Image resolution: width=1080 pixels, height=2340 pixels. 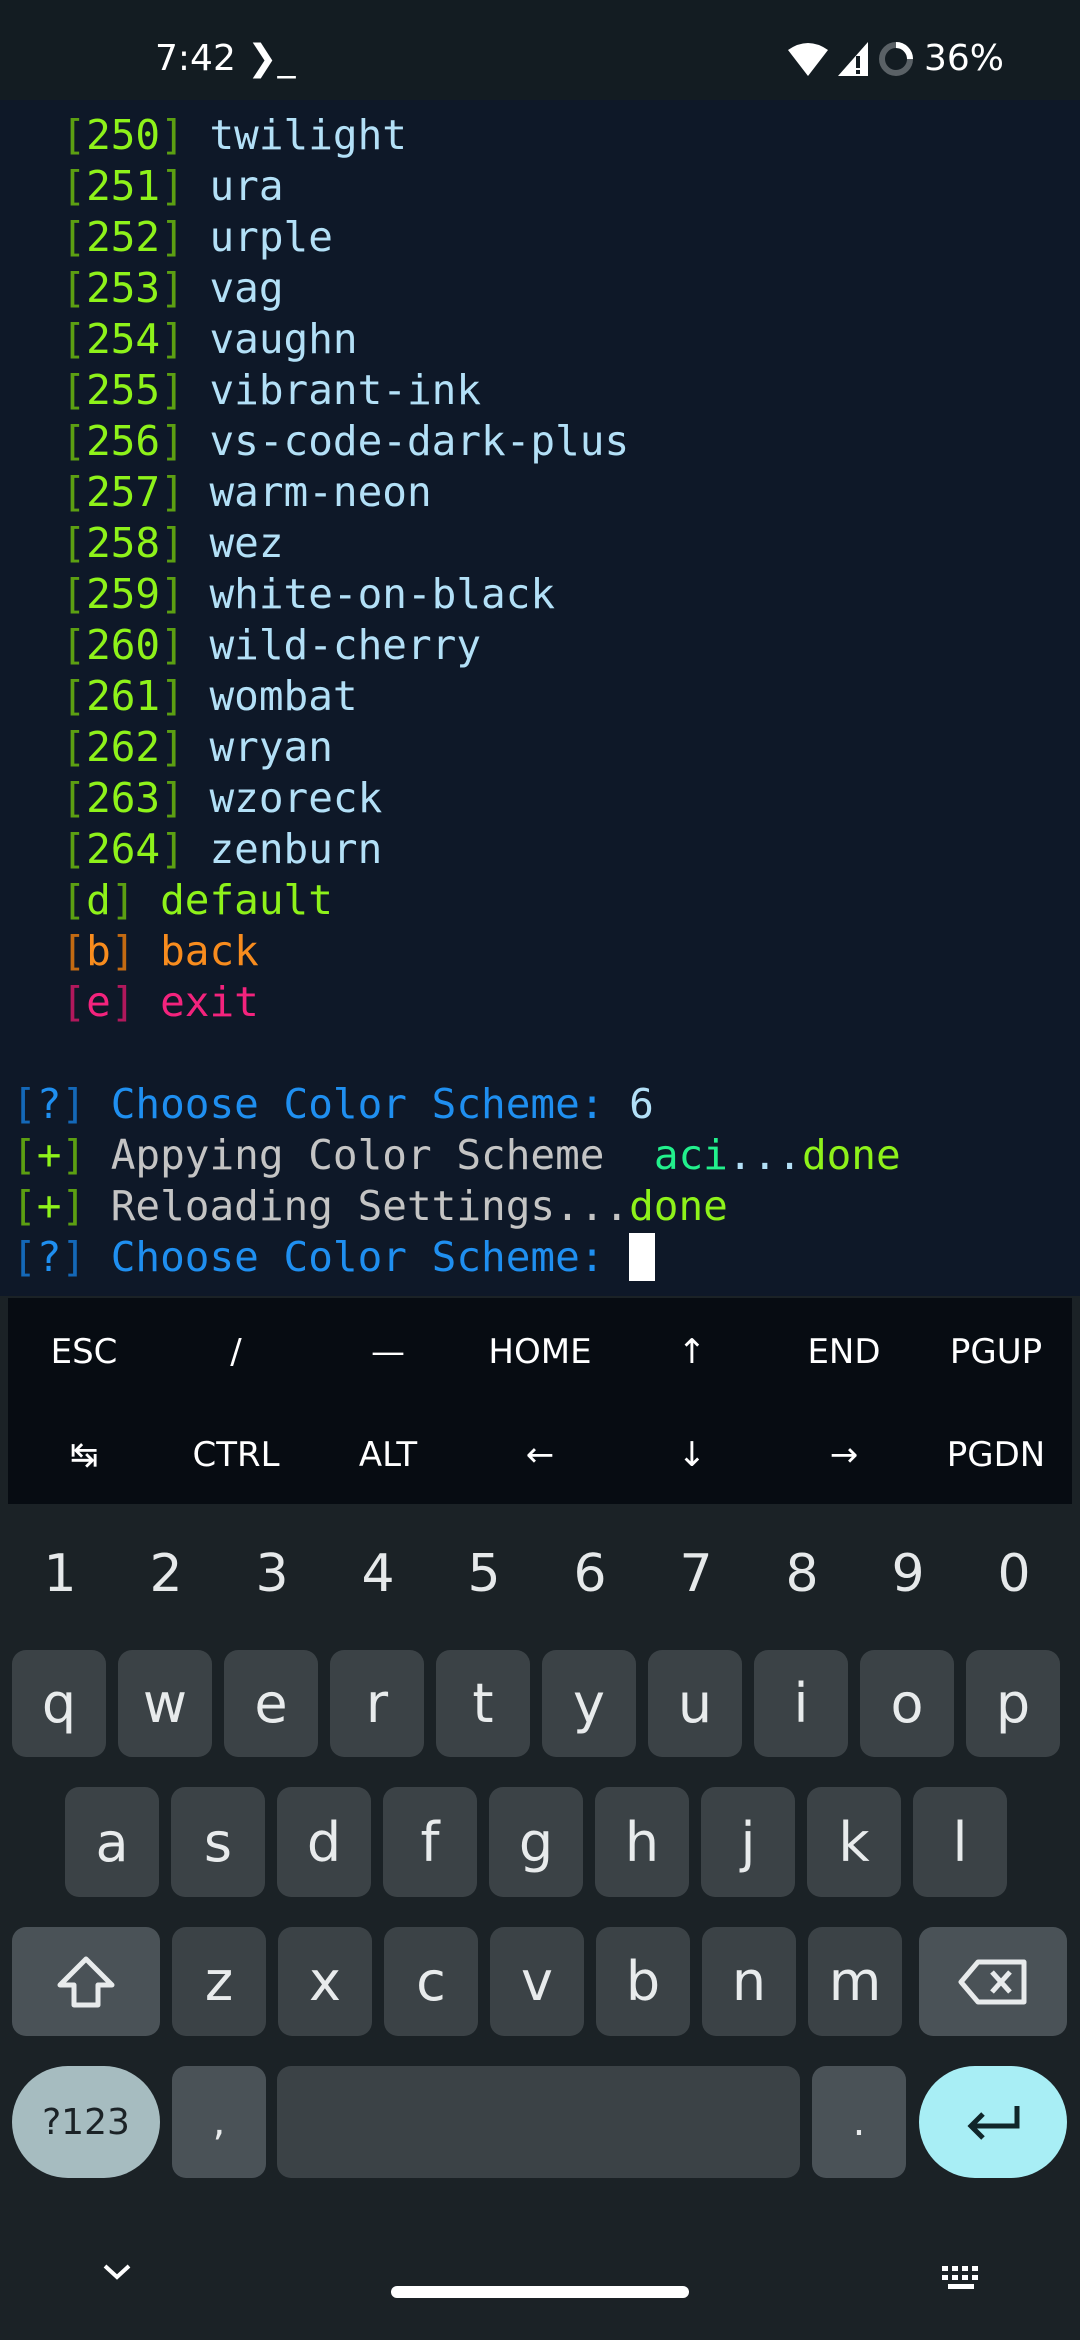 I want to click on key-y: y, so click(x=589, y=1703).